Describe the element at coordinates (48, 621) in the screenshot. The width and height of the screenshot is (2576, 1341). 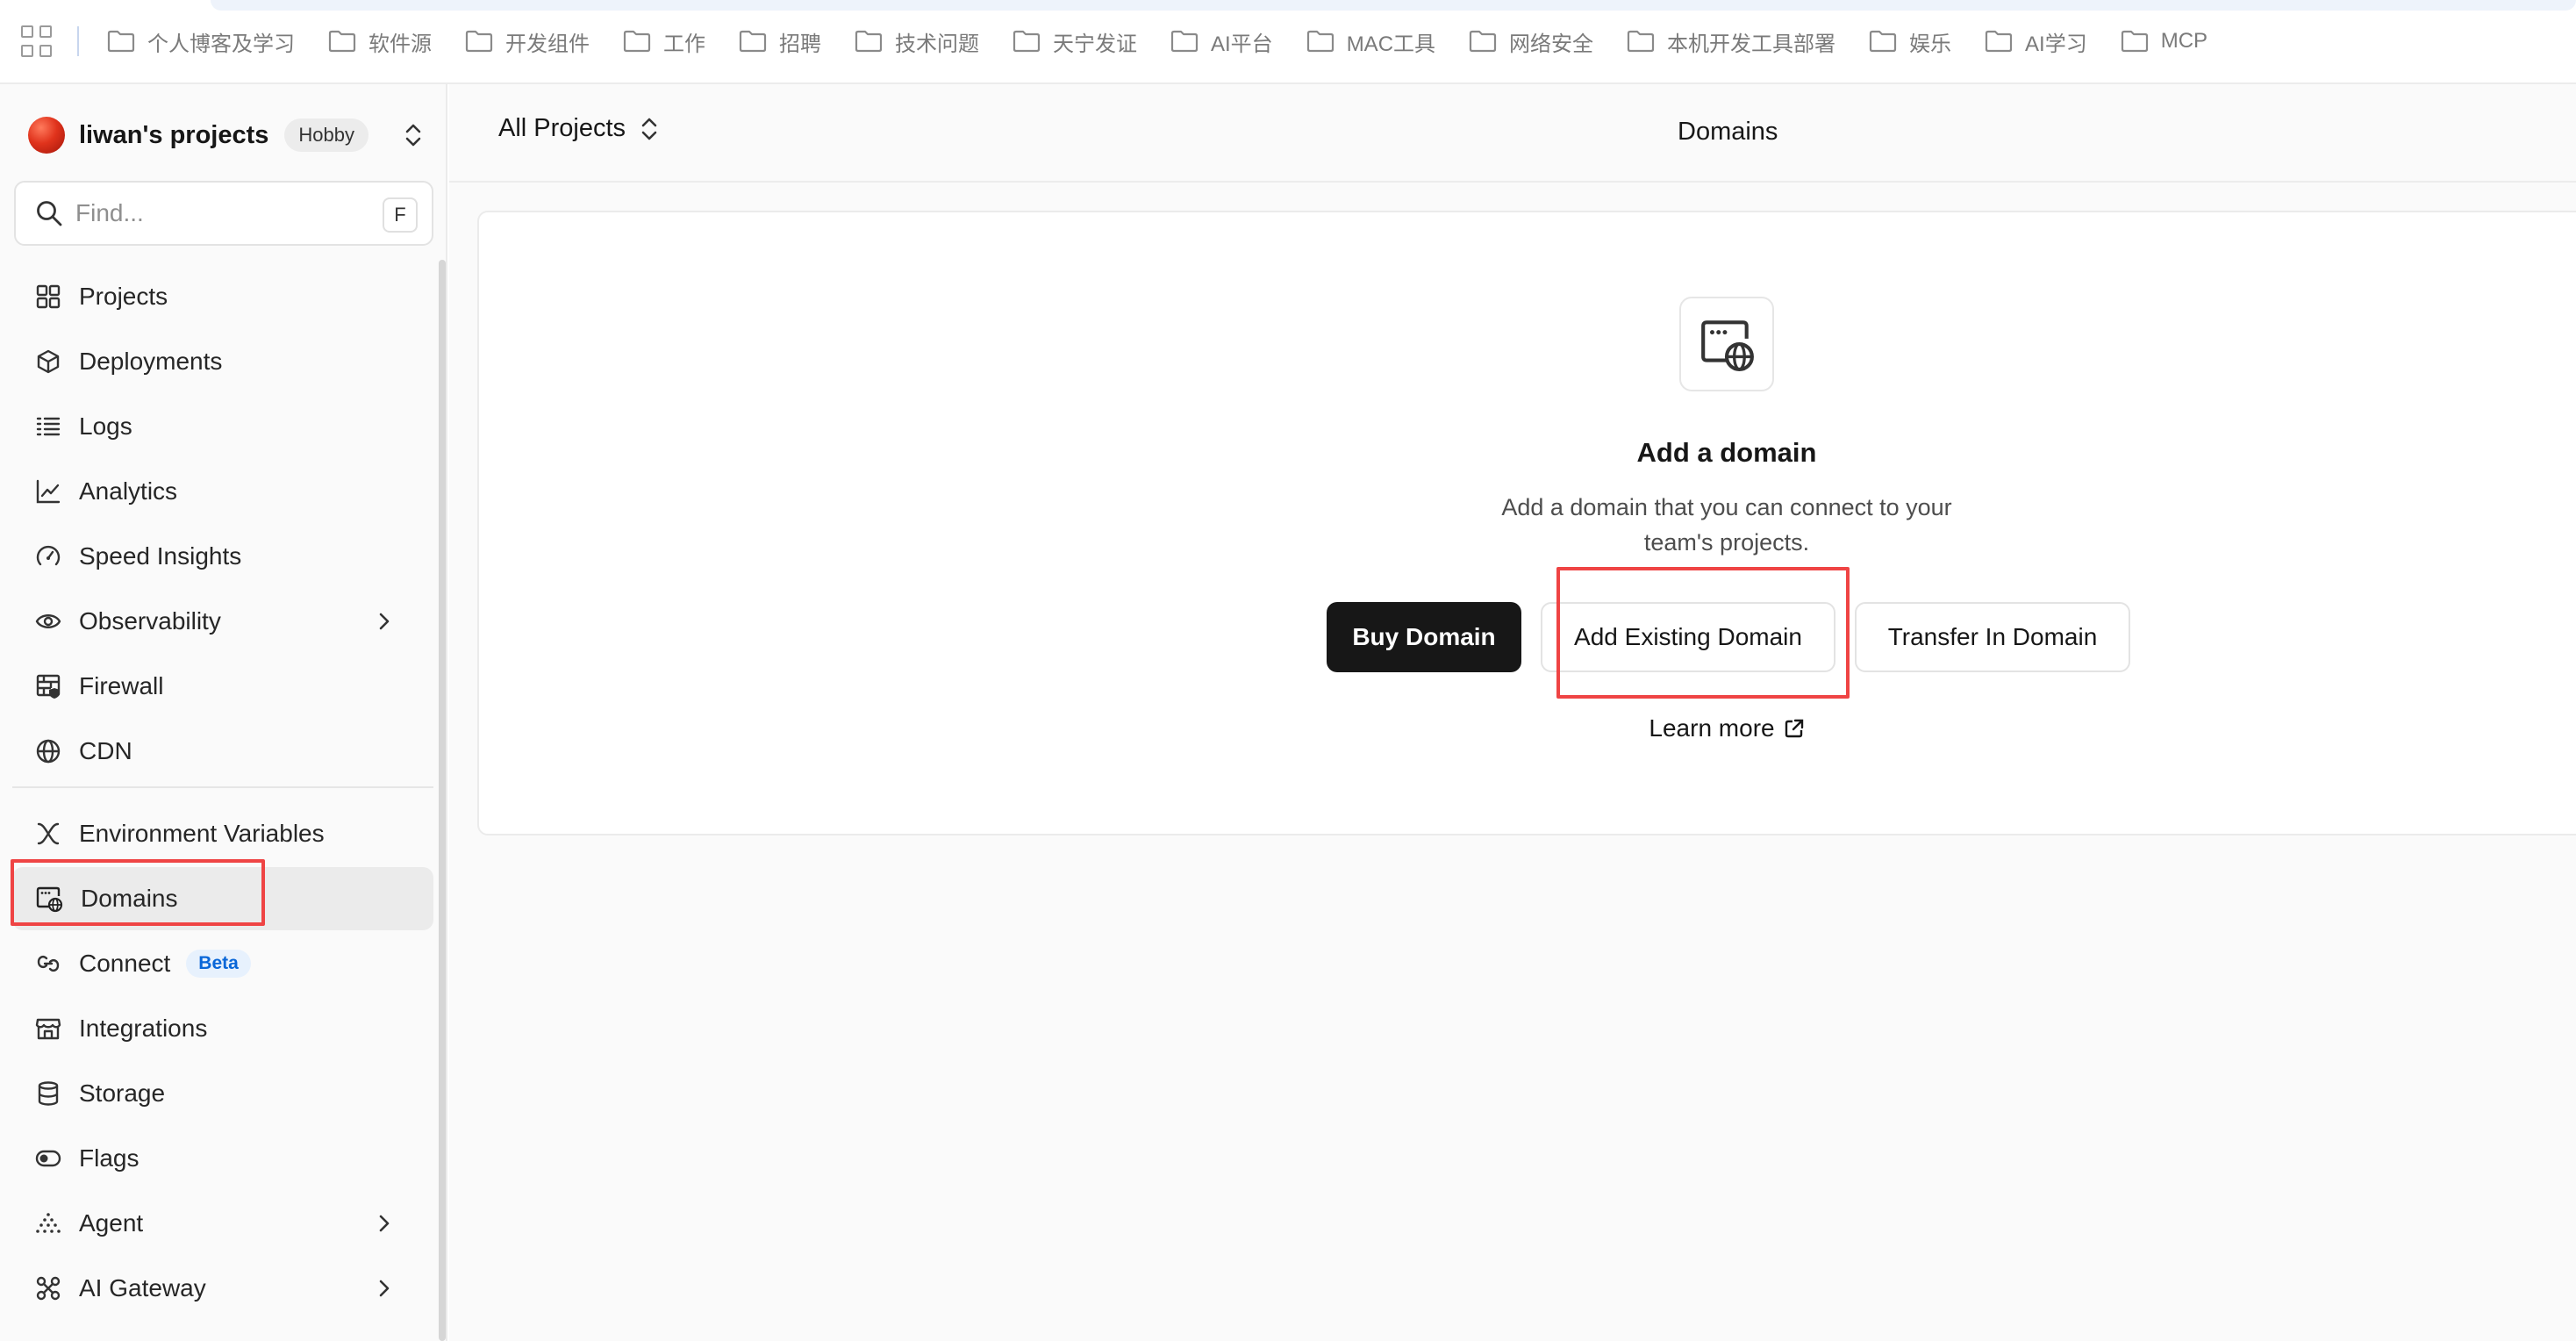
I see `eye-icon` at that location.